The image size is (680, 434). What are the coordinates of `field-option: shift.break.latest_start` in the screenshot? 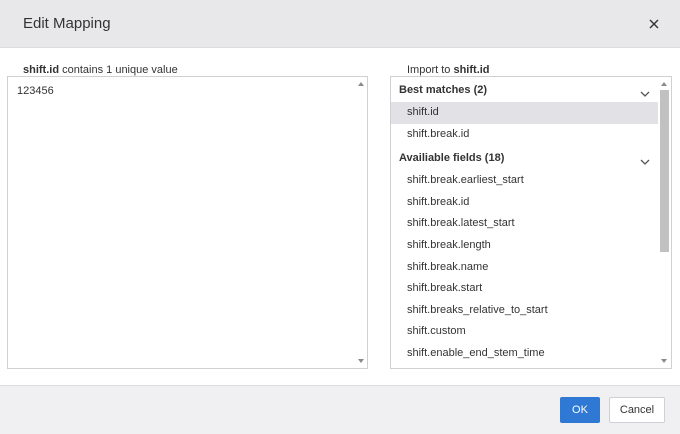 It's located at (525, 224).